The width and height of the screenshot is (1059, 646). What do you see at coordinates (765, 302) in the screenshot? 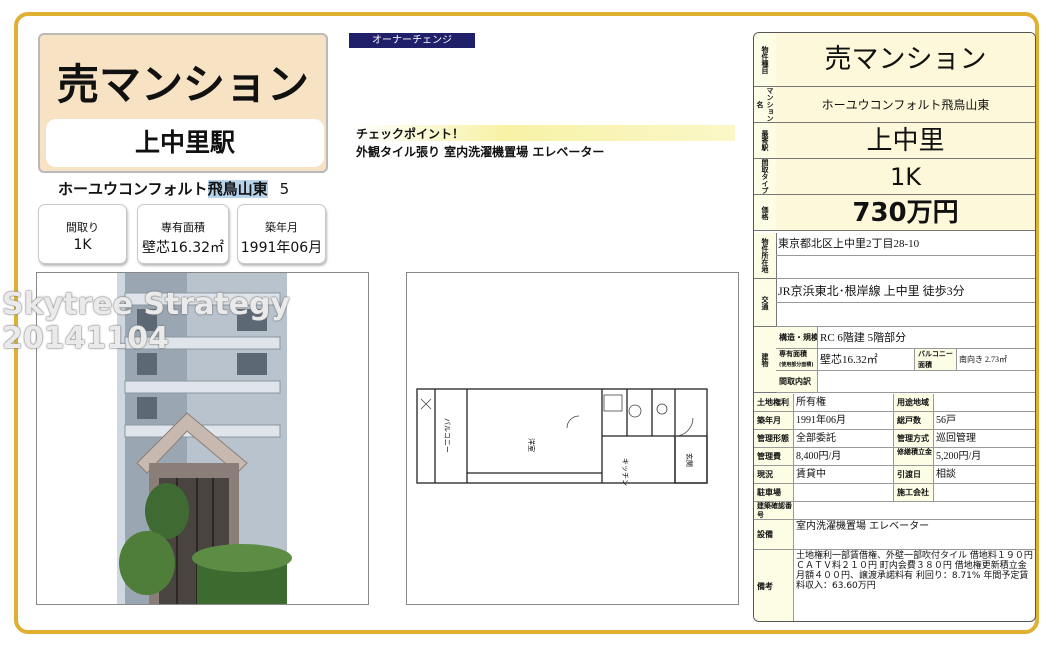
I see `row-label: 交通` at bounding box center [765, 302].